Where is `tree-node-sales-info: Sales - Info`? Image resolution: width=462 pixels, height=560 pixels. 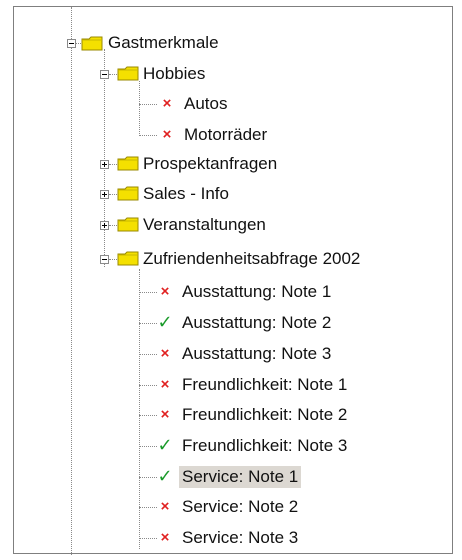 tree-node-sales-info: Sales - Info is located at coordinates (186, 194).